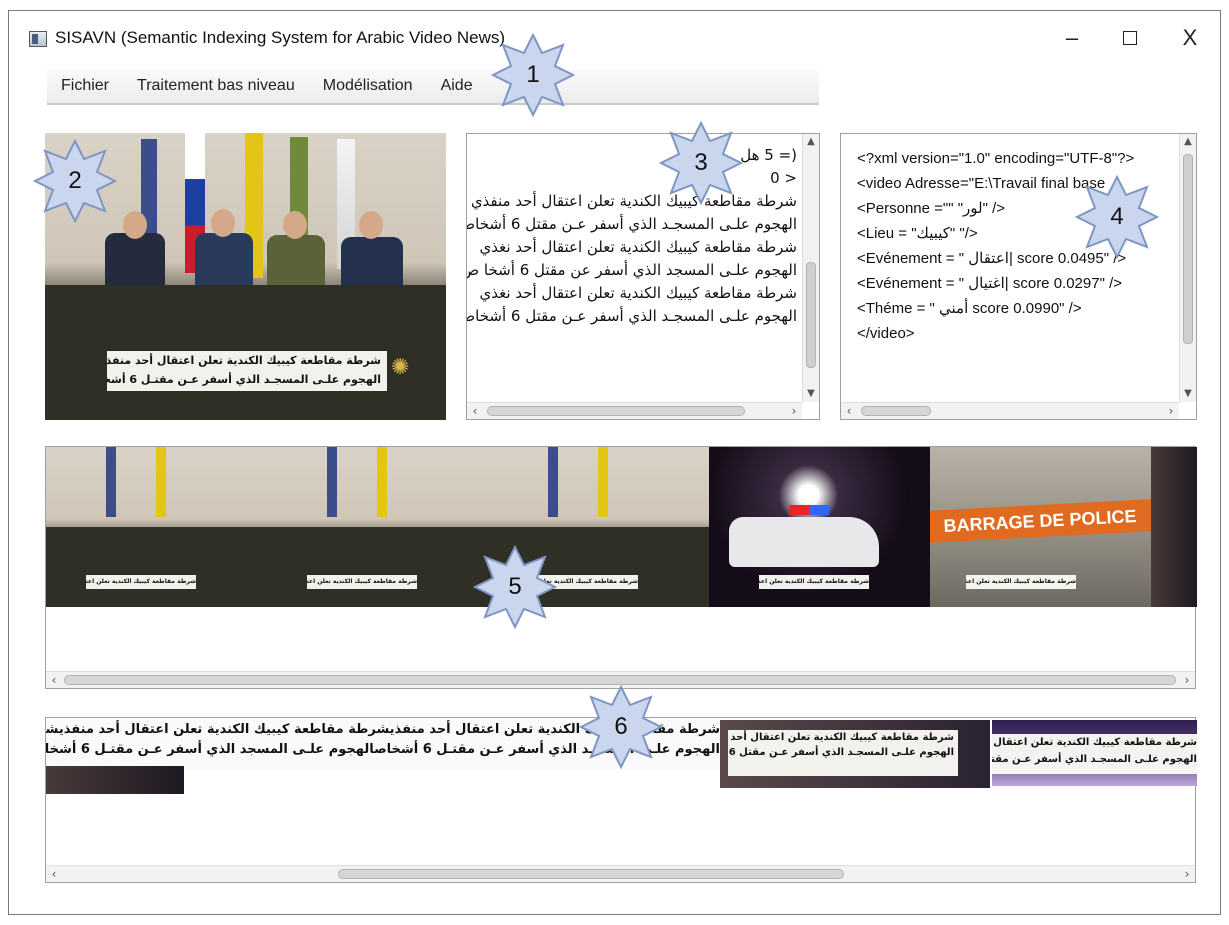 The width and height of the screenshot is (1229, 925). What do you see at coordinates (1190, 38) in the screenshot?
I see `close-button: X` at bounding box center [1190, 38].